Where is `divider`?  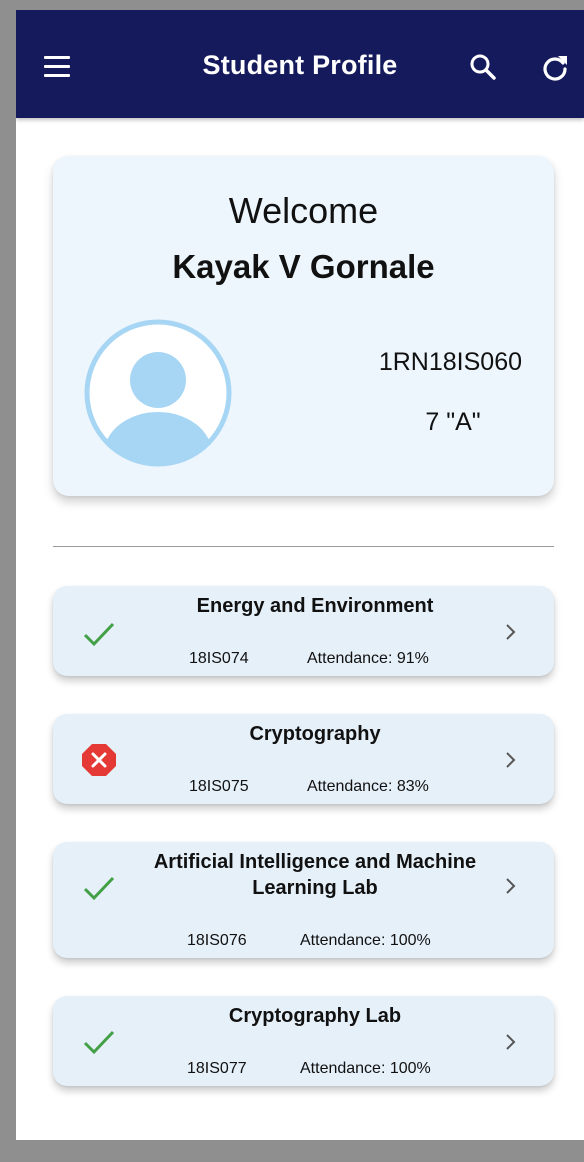
divider is located at coordinates (303, 546).